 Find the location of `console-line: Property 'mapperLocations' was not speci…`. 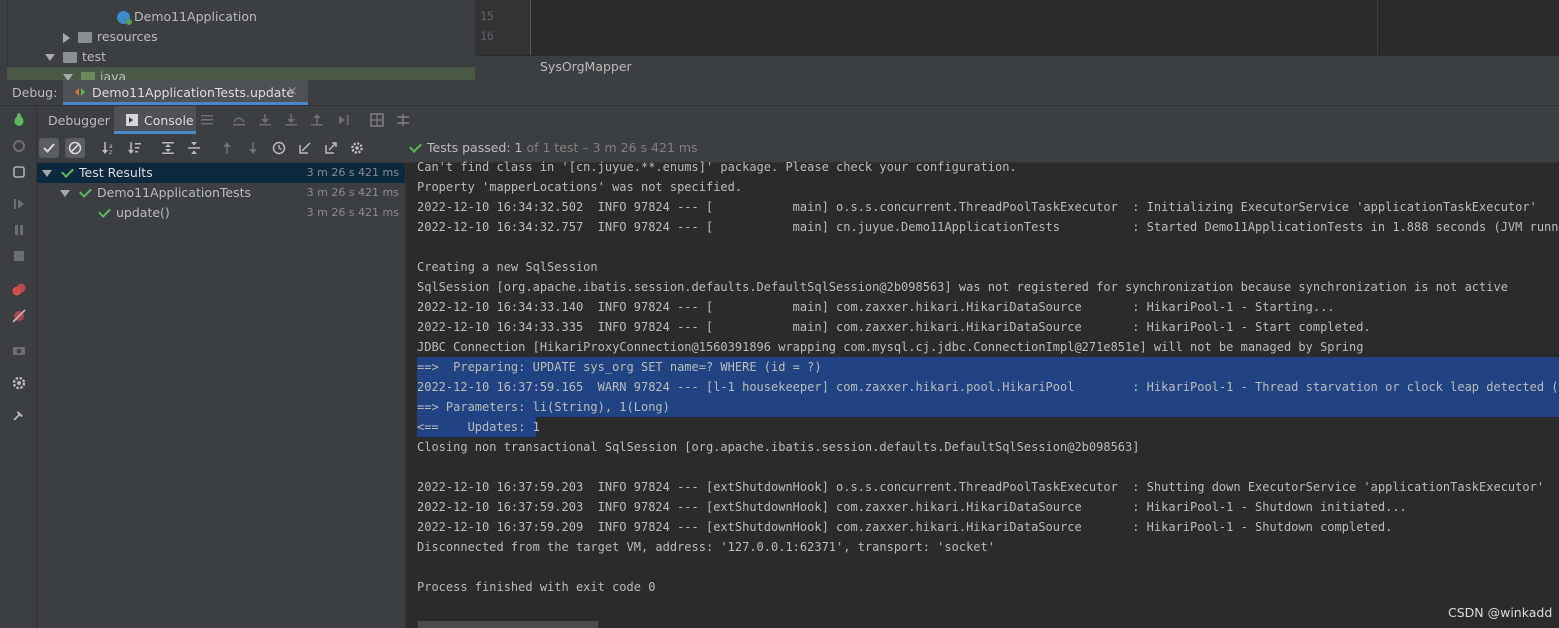

console-line: Property 'mapperLocations' was not speci… is located at coordinates (580, 187).